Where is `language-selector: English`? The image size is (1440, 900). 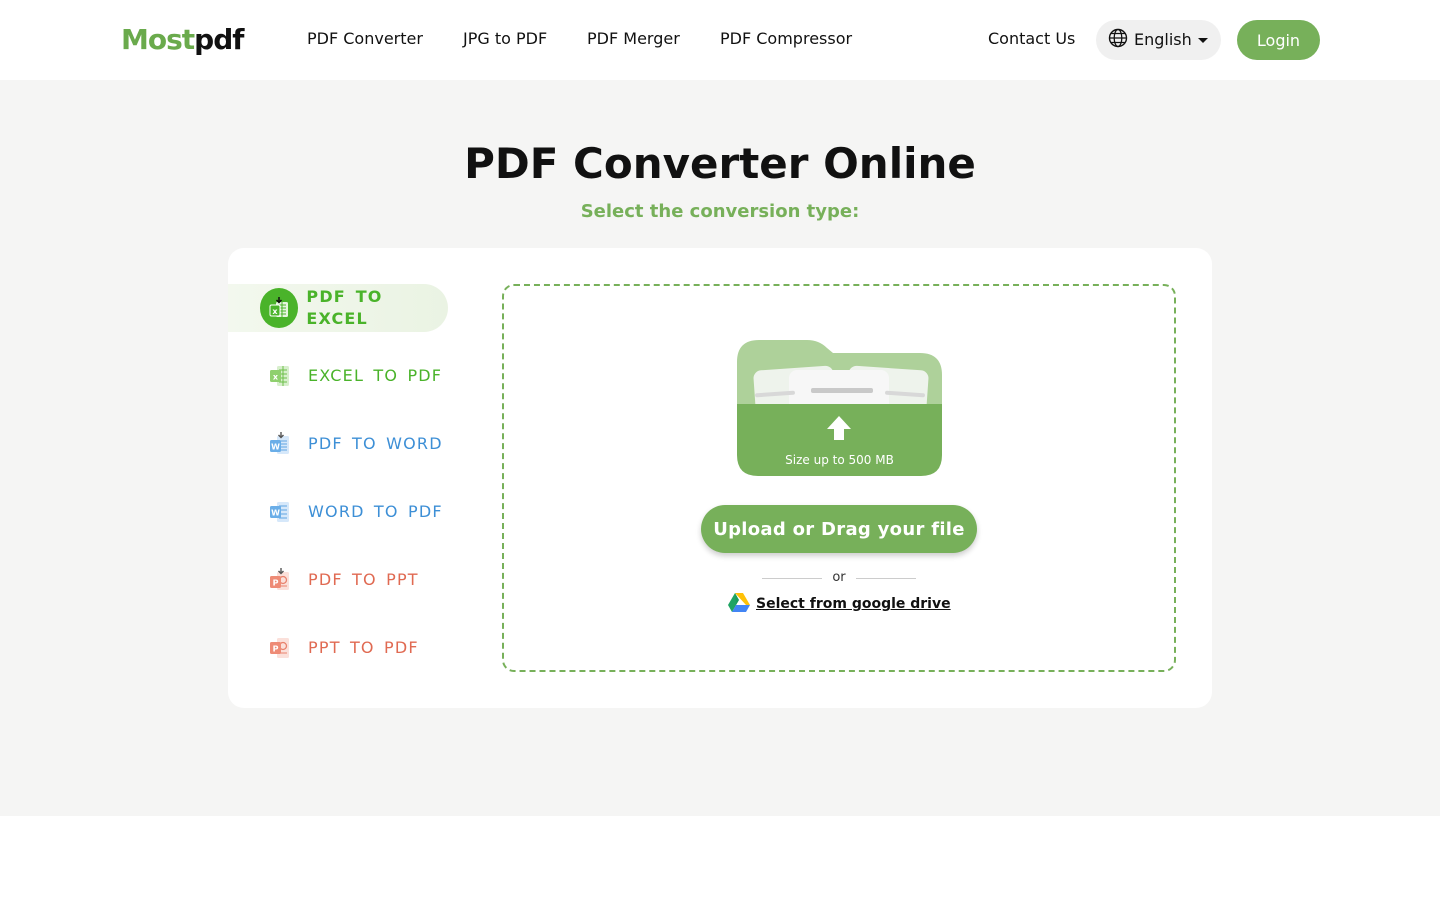 language-selector: English is located at coordinates (1158, 40).